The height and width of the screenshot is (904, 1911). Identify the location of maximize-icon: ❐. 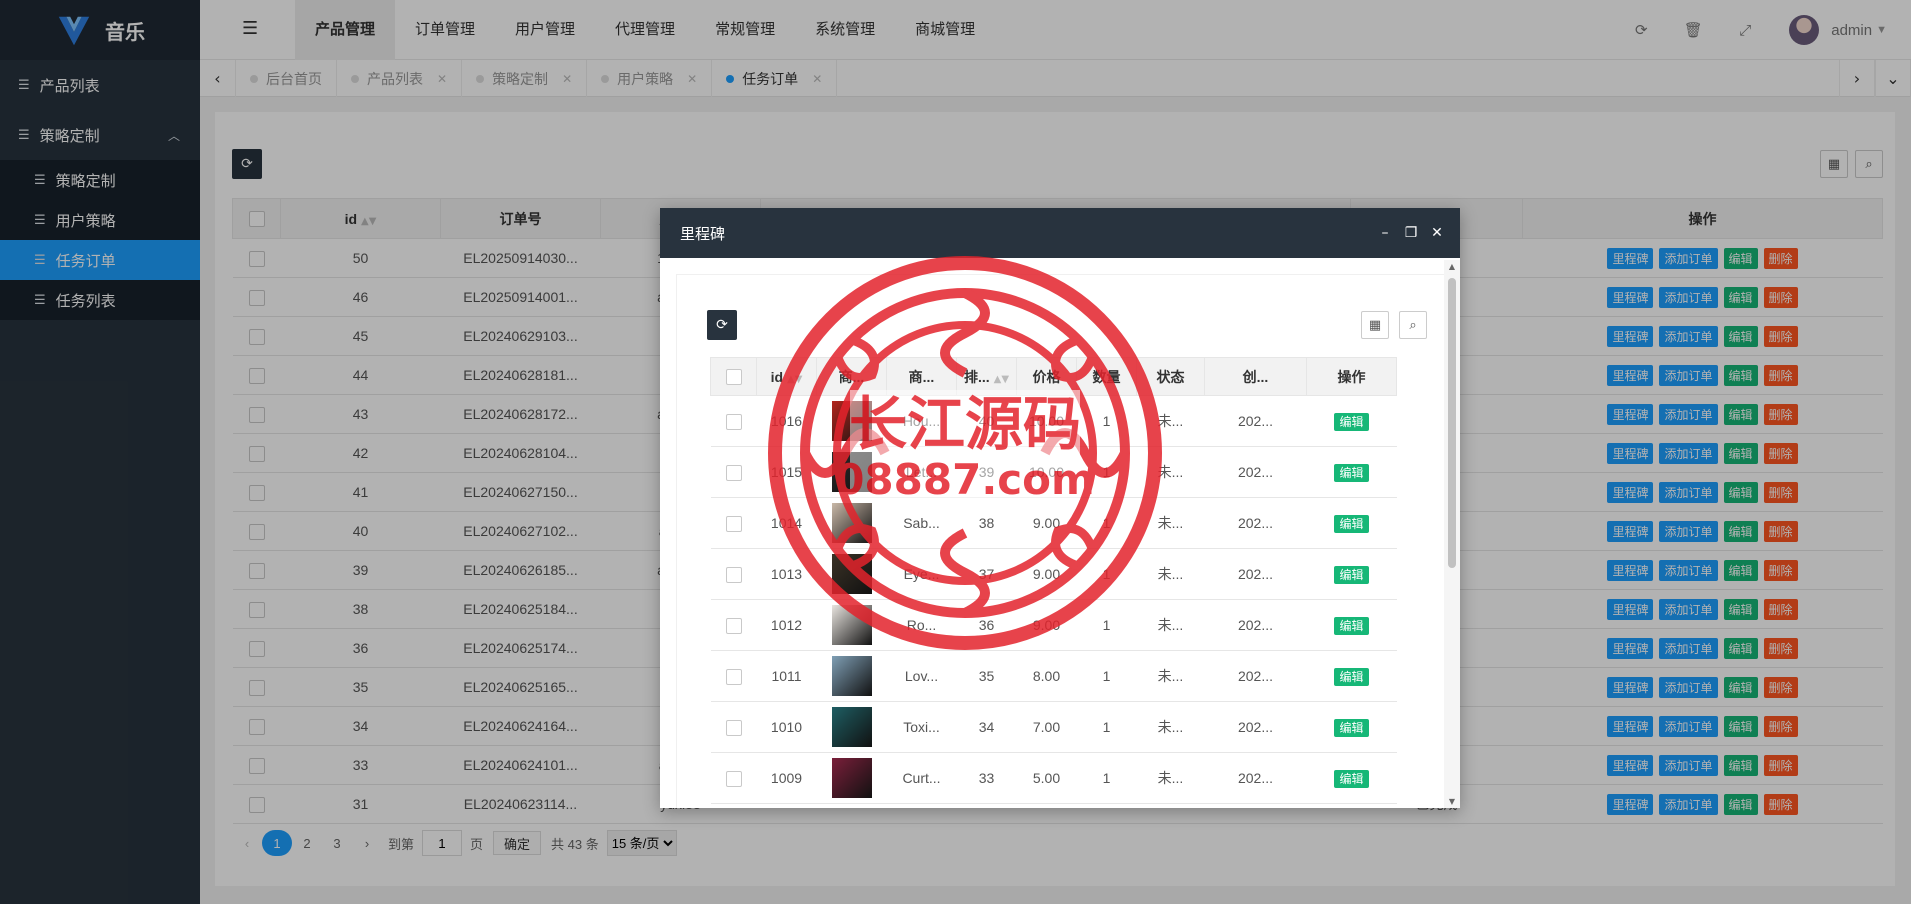
(1411, 233).